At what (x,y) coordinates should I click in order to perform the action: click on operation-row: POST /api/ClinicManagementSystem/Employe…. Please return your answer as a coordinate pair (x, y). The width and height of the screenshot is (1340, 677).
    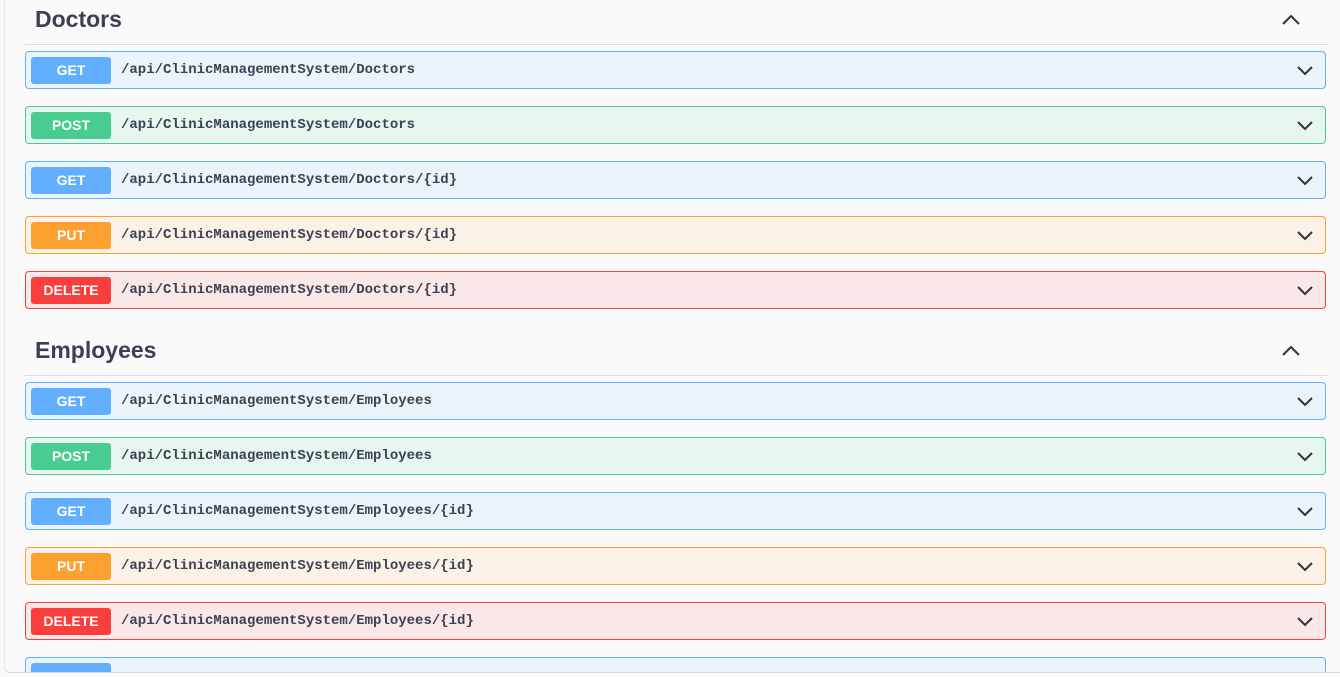
    Looking at the image, I should click on (675, 456).